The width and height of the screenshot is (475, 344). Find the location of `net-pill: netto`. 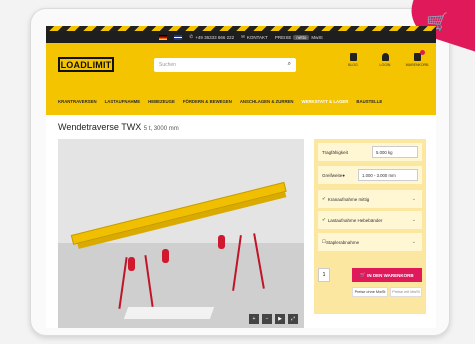

net-pill: netto is located at coordinates (301, 37).